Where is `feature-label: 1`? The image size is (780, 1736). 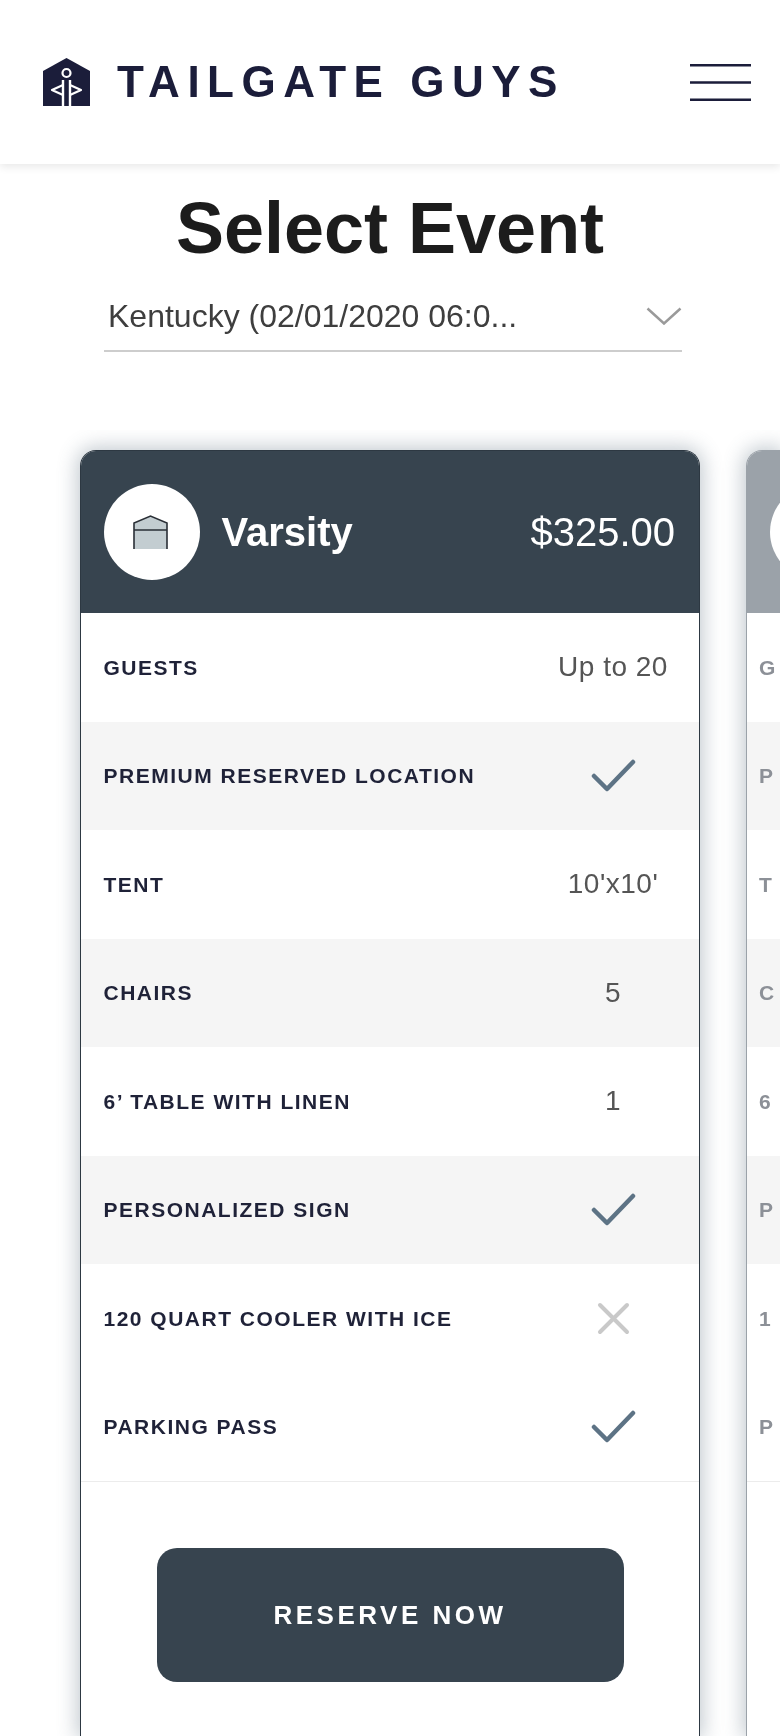 feature-label: 1 is located at coordinates (766, 1318).